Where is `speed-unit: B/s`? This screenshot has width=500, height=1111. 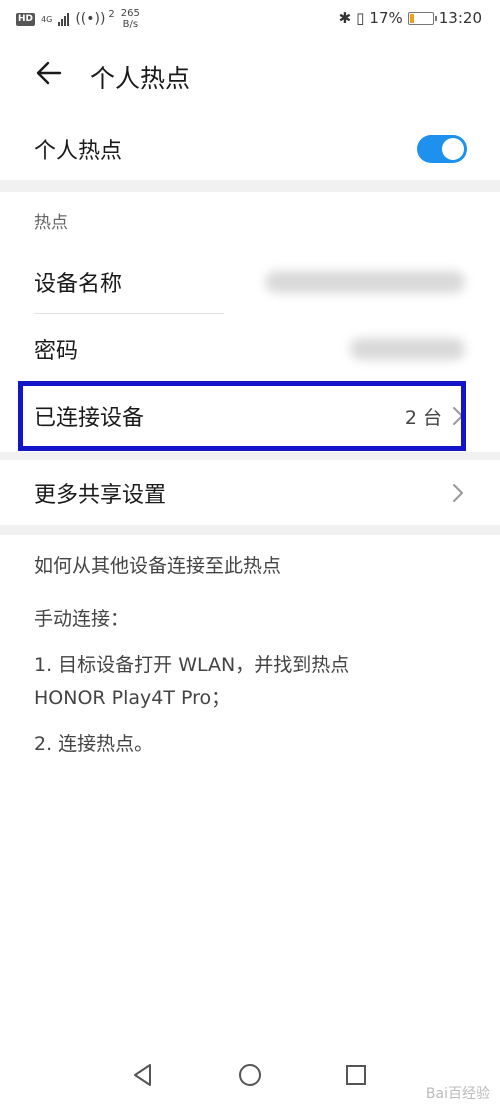
speed-unit: B/s is located at coordinates (130, 24).